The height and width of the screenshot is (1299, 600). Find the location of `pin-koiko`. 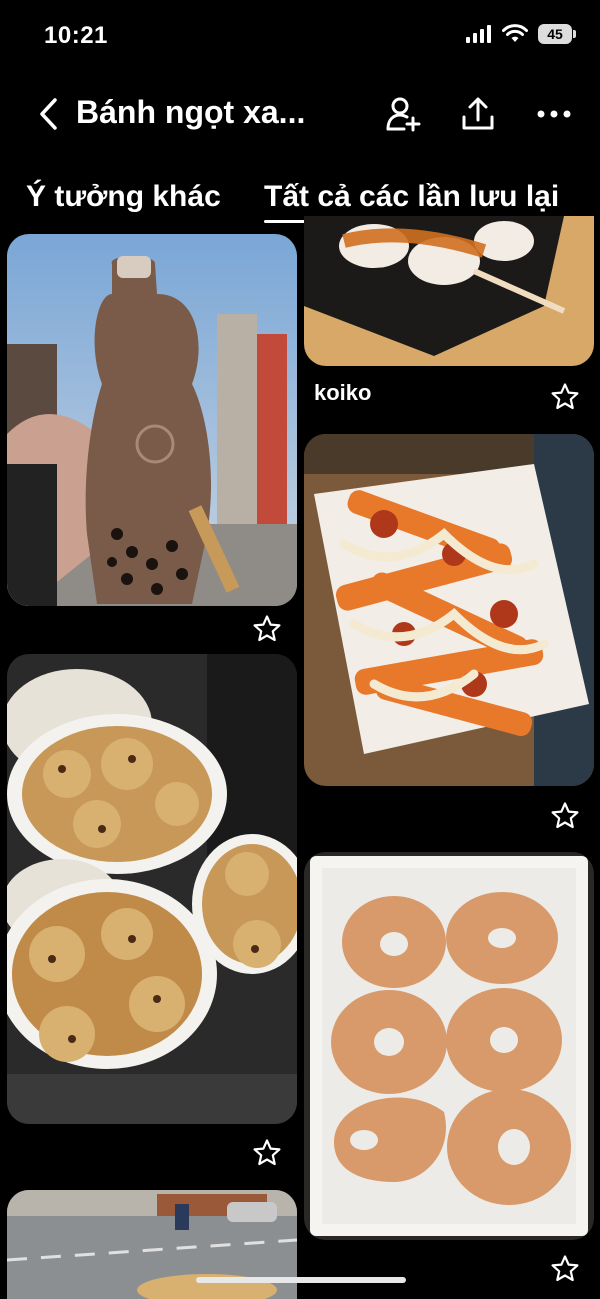

pin-koiko is located at coordinates (449, 291).